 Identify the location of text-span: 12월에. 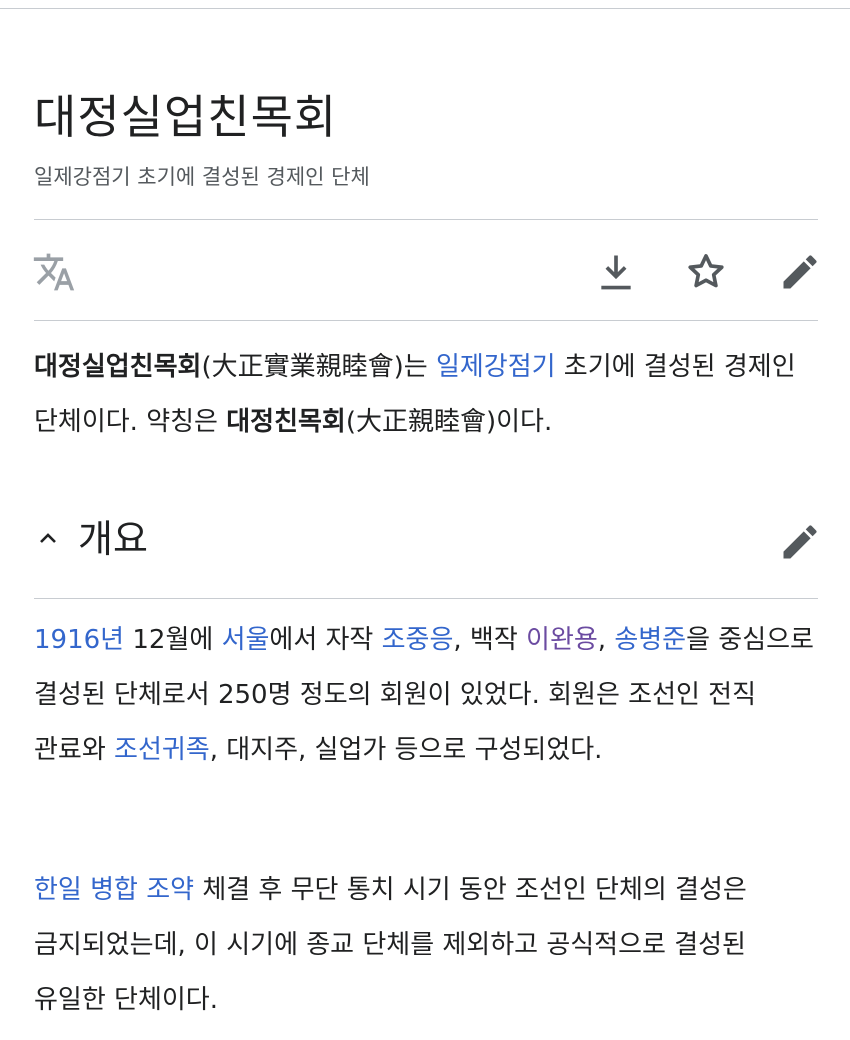
(173, 640).